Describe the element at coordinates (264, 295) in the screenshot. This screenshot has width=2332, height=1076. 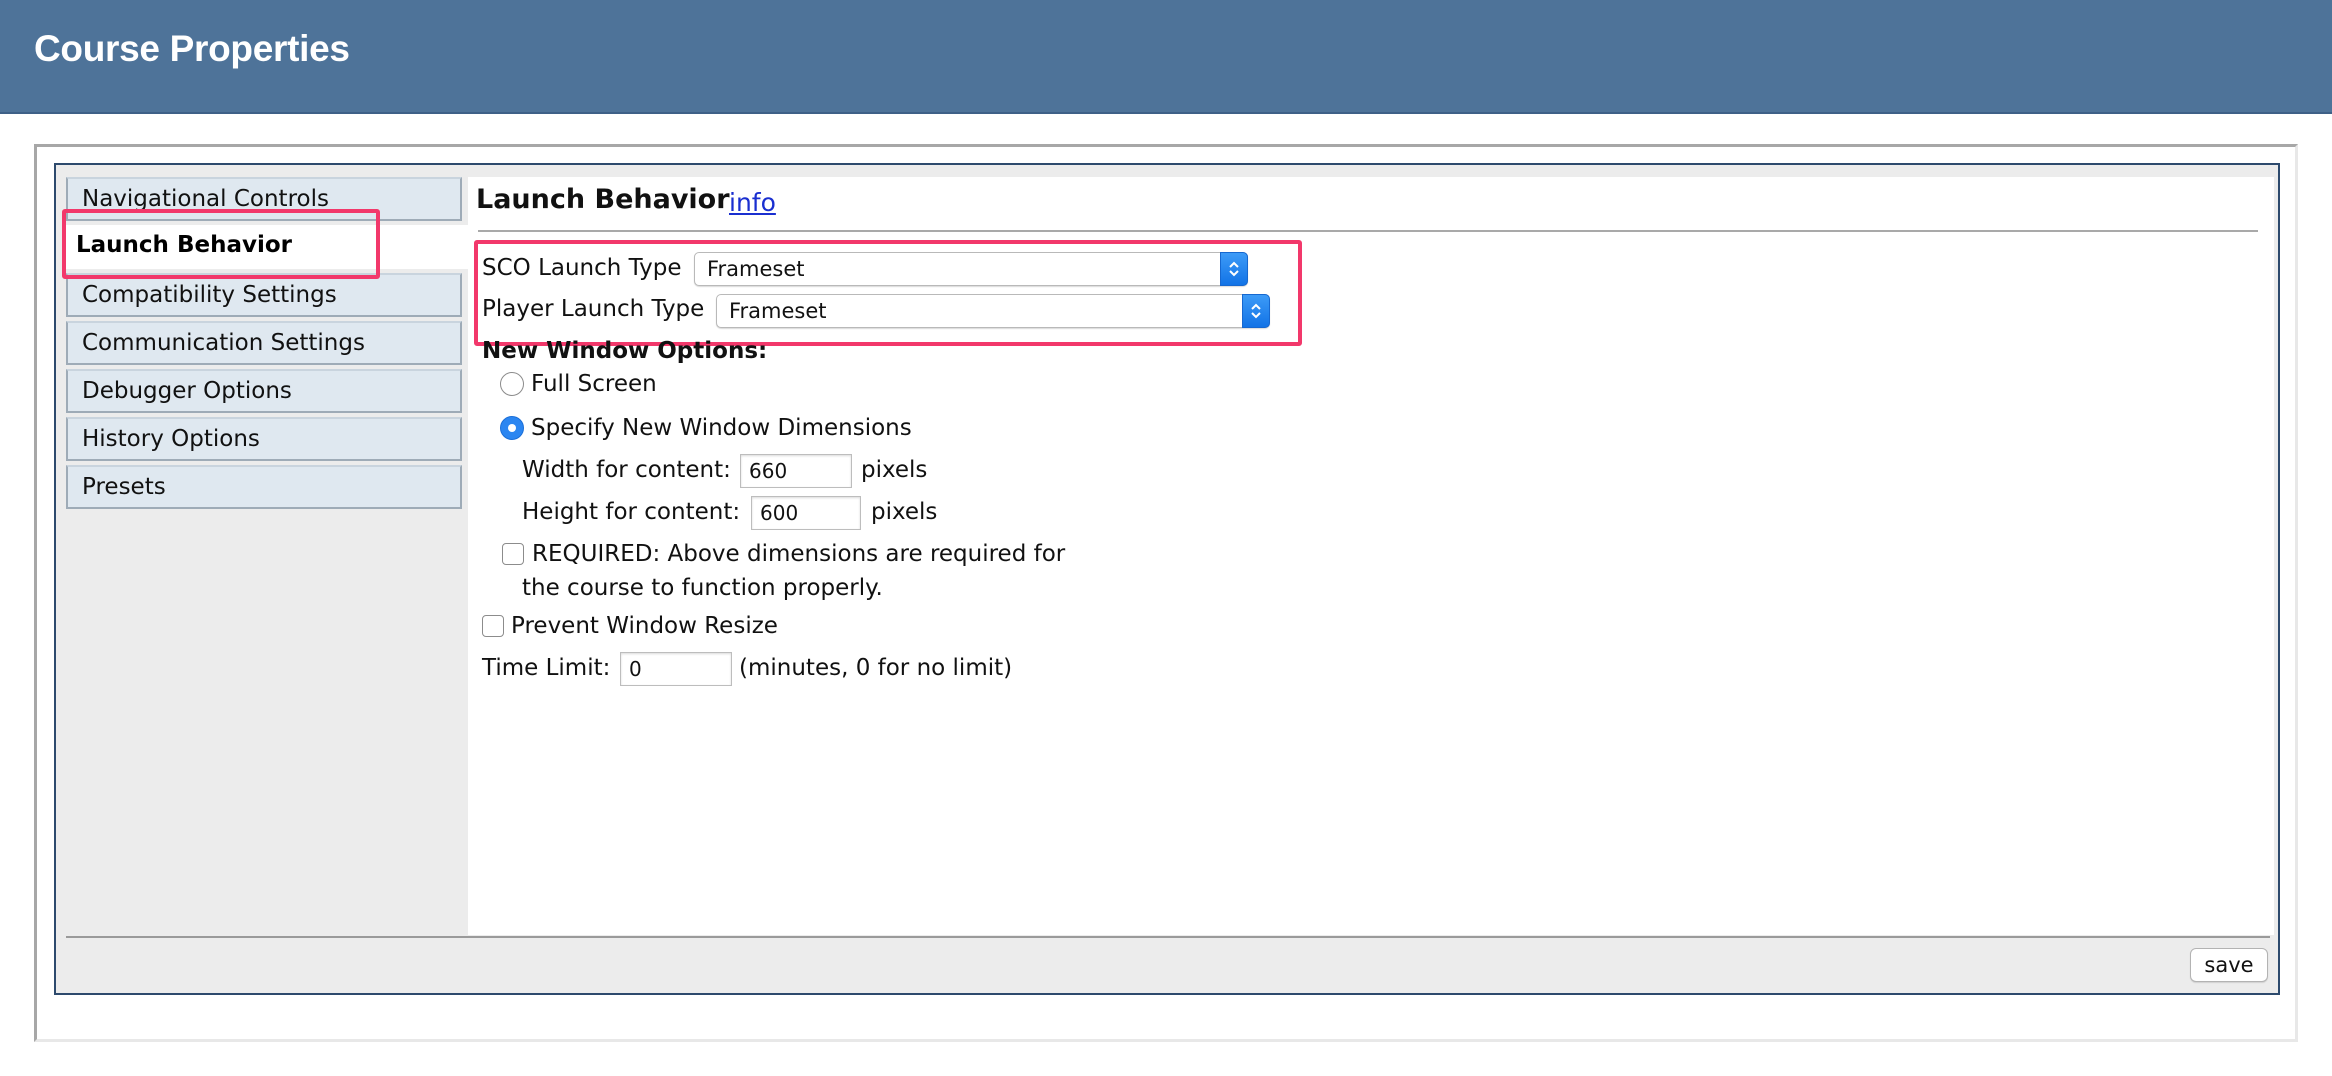
I see `sidebar-item-compatibility-settings: Compatibility Settings` at that location.